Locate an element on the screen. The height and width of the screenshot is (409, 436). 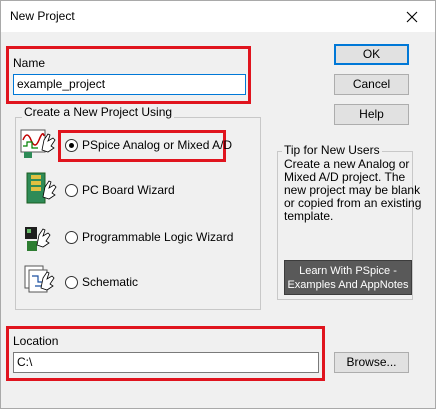
pspice-analog-radio is located at coordinates (71, 145).